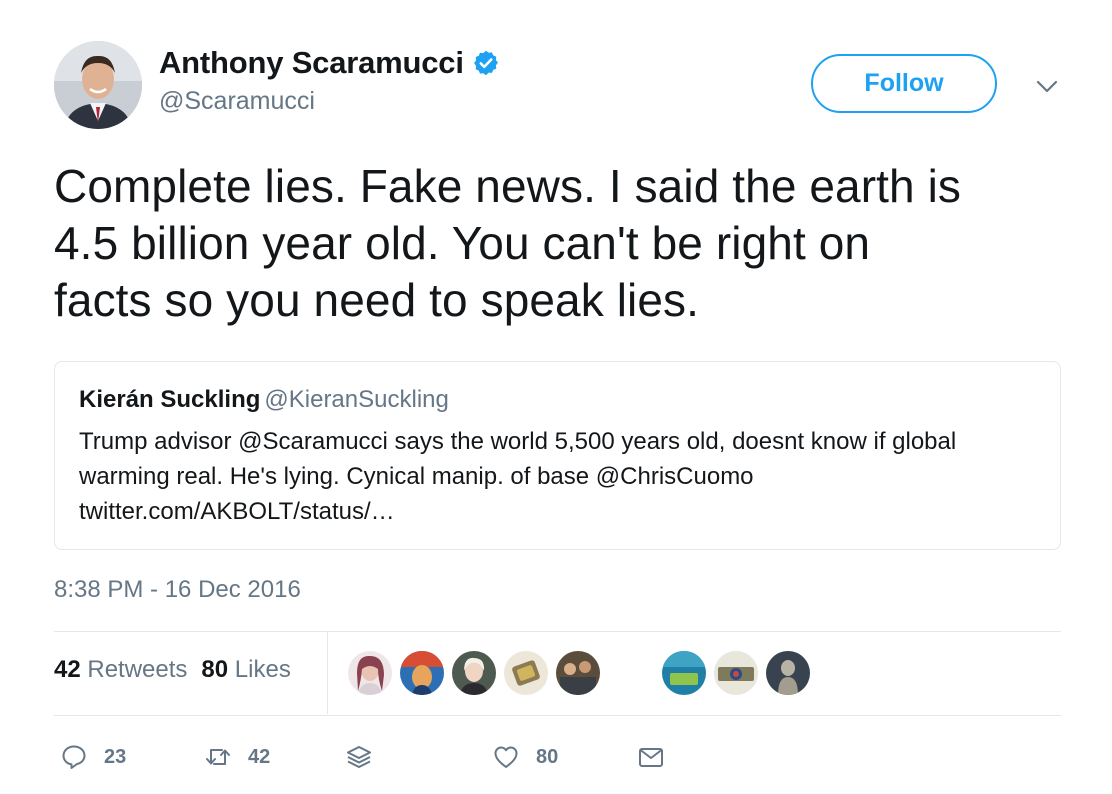 This screenshot has height=794, width=1112. What do you see at coordinates (904, 83) in the screenshot?
I see `follow-button: Follow` at bounding box center [904, 83].